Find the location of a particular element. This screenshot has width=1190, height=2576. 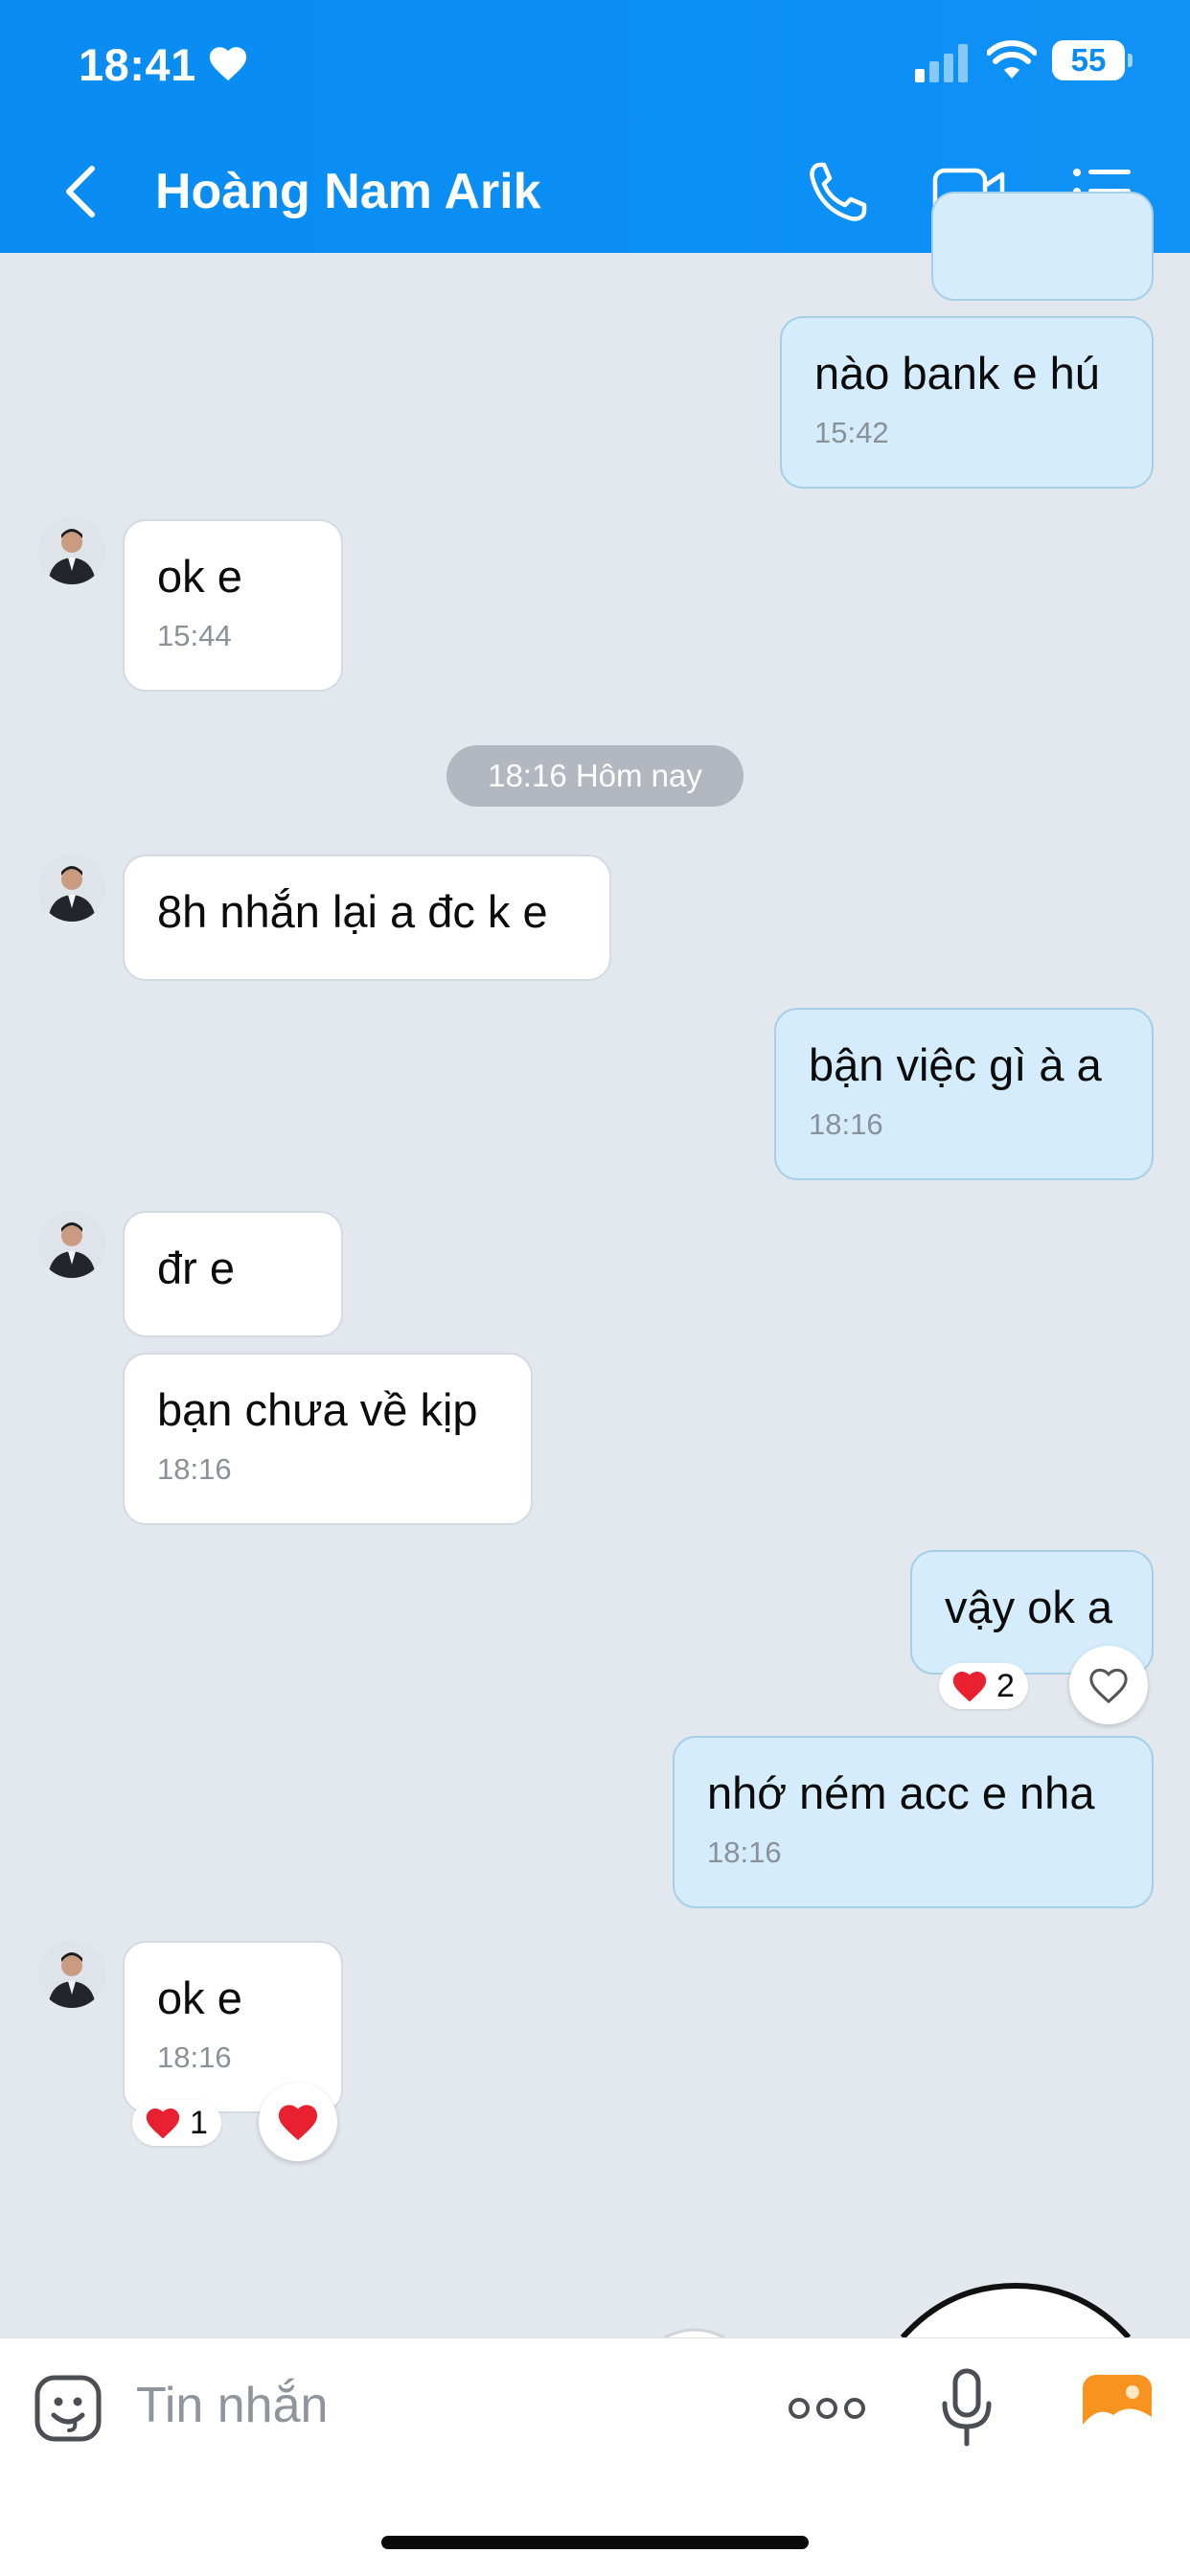

message-input: Tin nhắn is located at coordinates (232, 2406).